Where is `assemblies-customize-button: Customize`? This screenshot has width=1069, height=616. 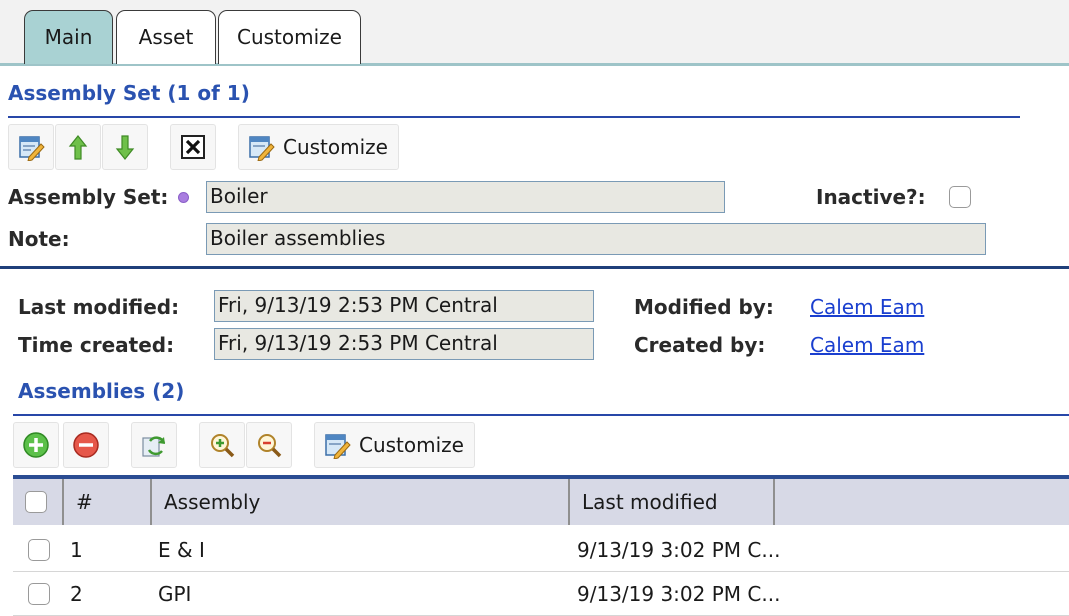 assemblies-customize-button: Customize is located at coordinates (394, 445).